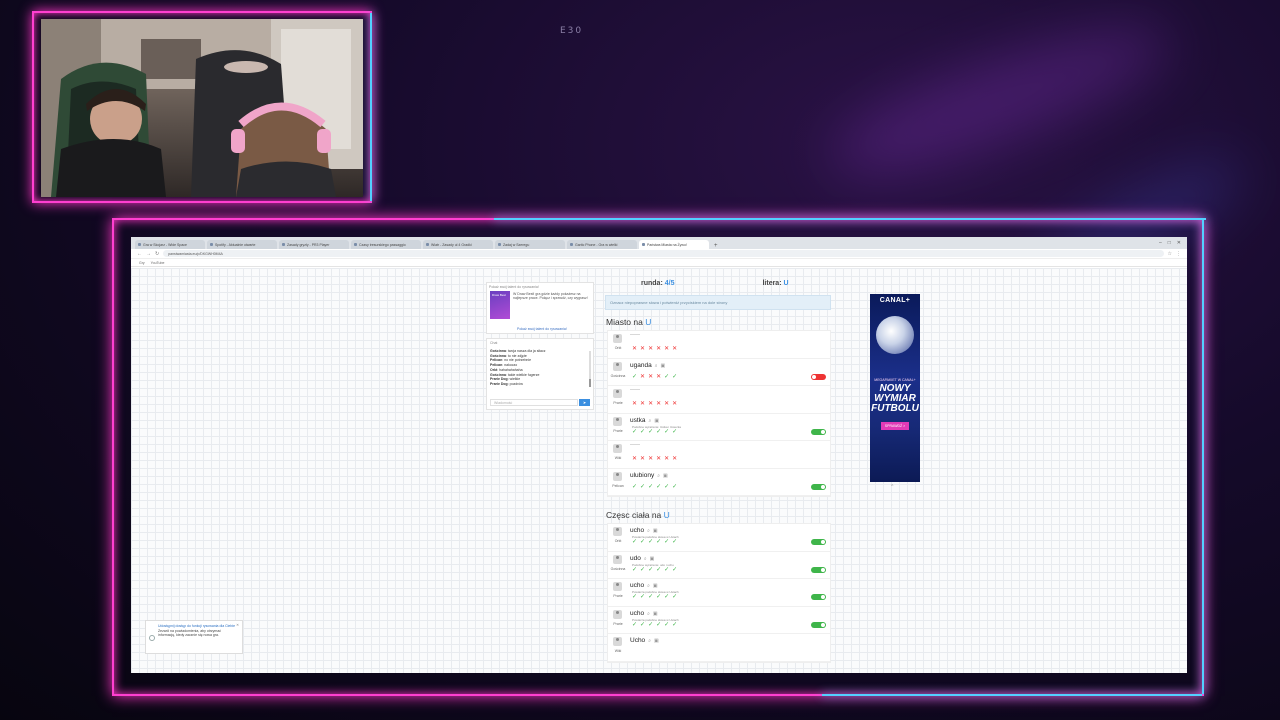  Describe the element at coordinates (716, 246) in the screenshot. I see `new-tab-button: +` at that location.